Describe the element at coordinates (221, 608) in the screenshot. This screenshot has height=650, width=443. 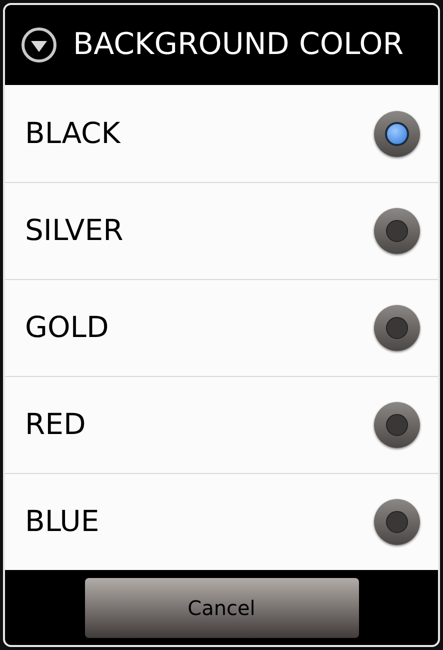
I see `cancel-button: Cancel` at that location.